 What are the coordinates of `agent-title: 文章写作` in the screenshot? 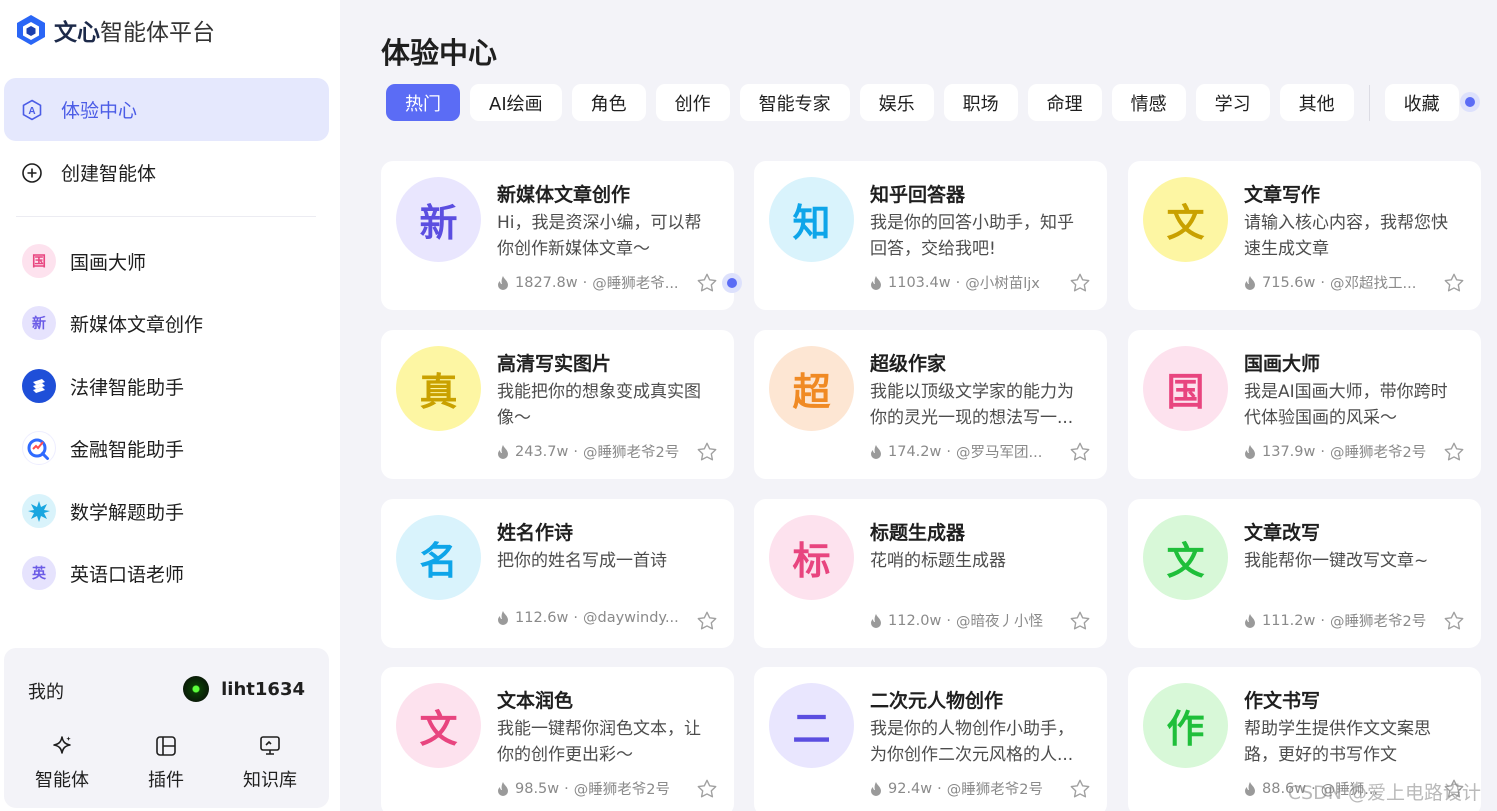 It's located at (1282, 195).